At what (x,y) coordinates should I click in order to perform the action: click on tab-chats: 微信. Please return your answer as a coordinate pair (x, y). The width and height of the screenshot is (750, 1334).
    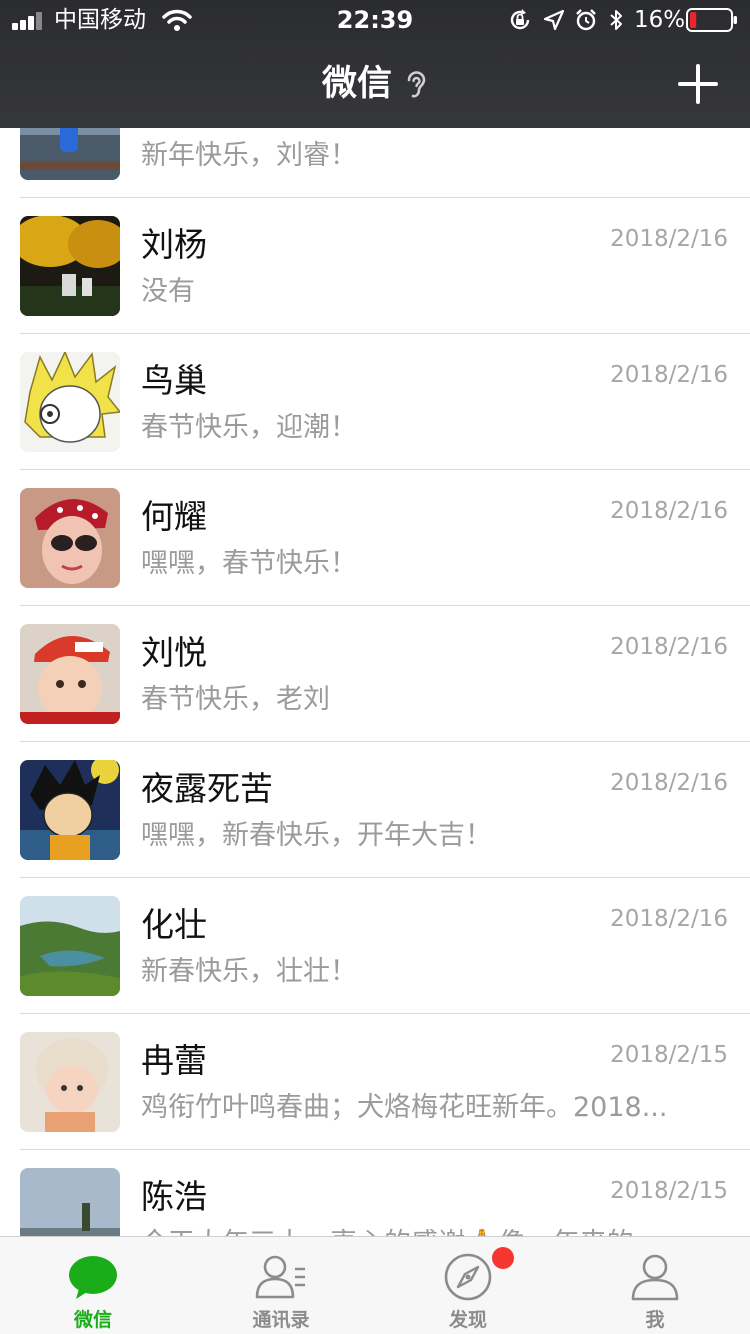
    Looking at the image, I should click on (93, 1285).